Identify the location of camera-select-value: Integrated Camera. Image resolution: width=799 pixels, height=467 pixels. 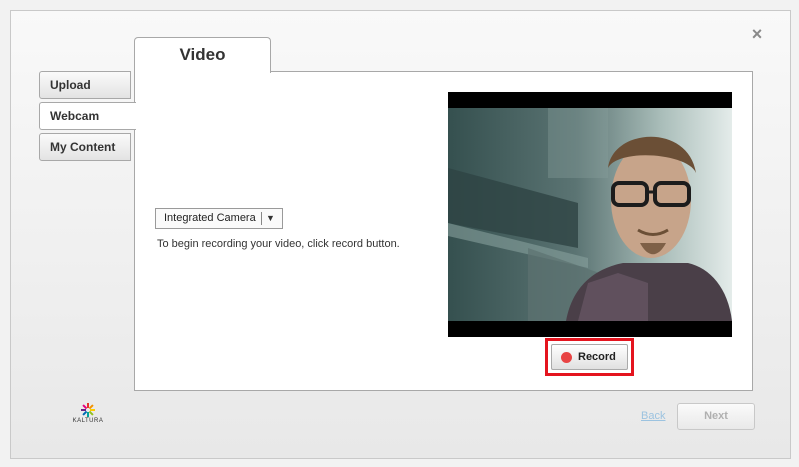
(210, 218).